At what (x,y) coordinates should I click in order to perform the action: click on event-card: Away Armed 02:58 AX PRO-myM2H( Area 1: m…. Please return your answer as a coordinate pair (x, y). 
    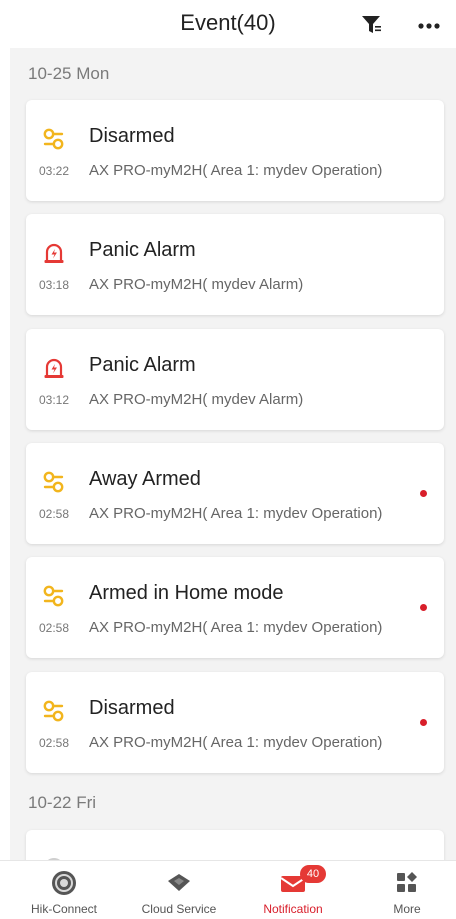
    Looking at the image, I should click on (235, 493).